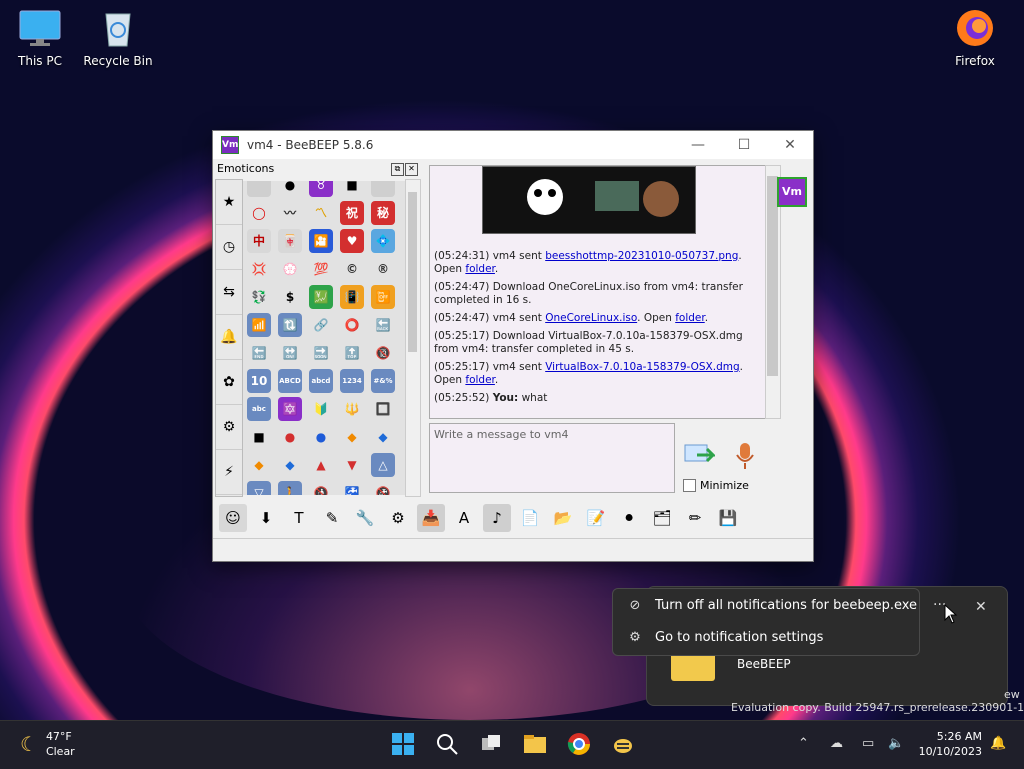 The image size is (1024, 769). I want to click on emoticon-cell: 🔜, so click(321, 353).